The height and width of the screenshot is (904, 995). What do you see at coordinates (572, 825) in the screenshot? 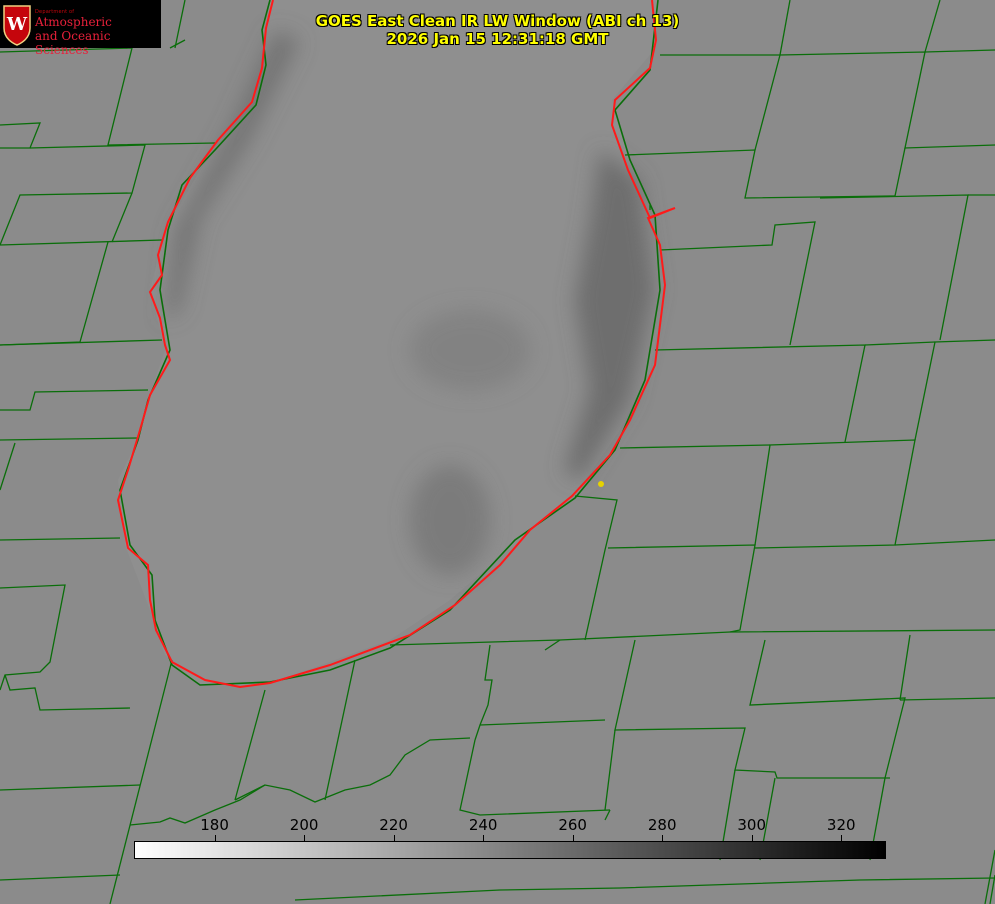
I see `colorbar-tick-label: 260` at bounding box center [572, 825].